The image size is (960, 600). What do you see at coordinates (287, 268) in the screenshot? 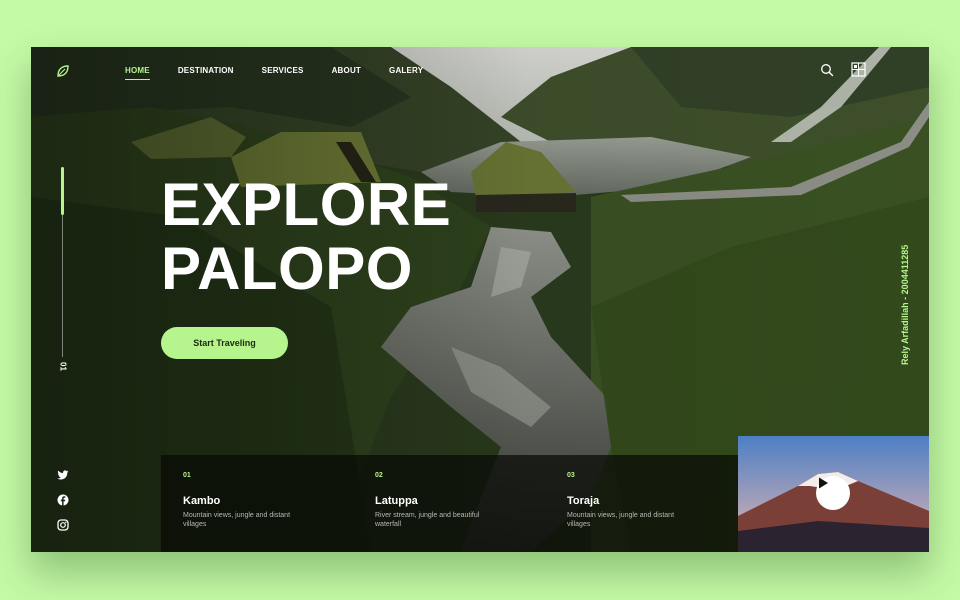
I see `hero-title-line-2: PALOPO` at bounding box center [287, 268].